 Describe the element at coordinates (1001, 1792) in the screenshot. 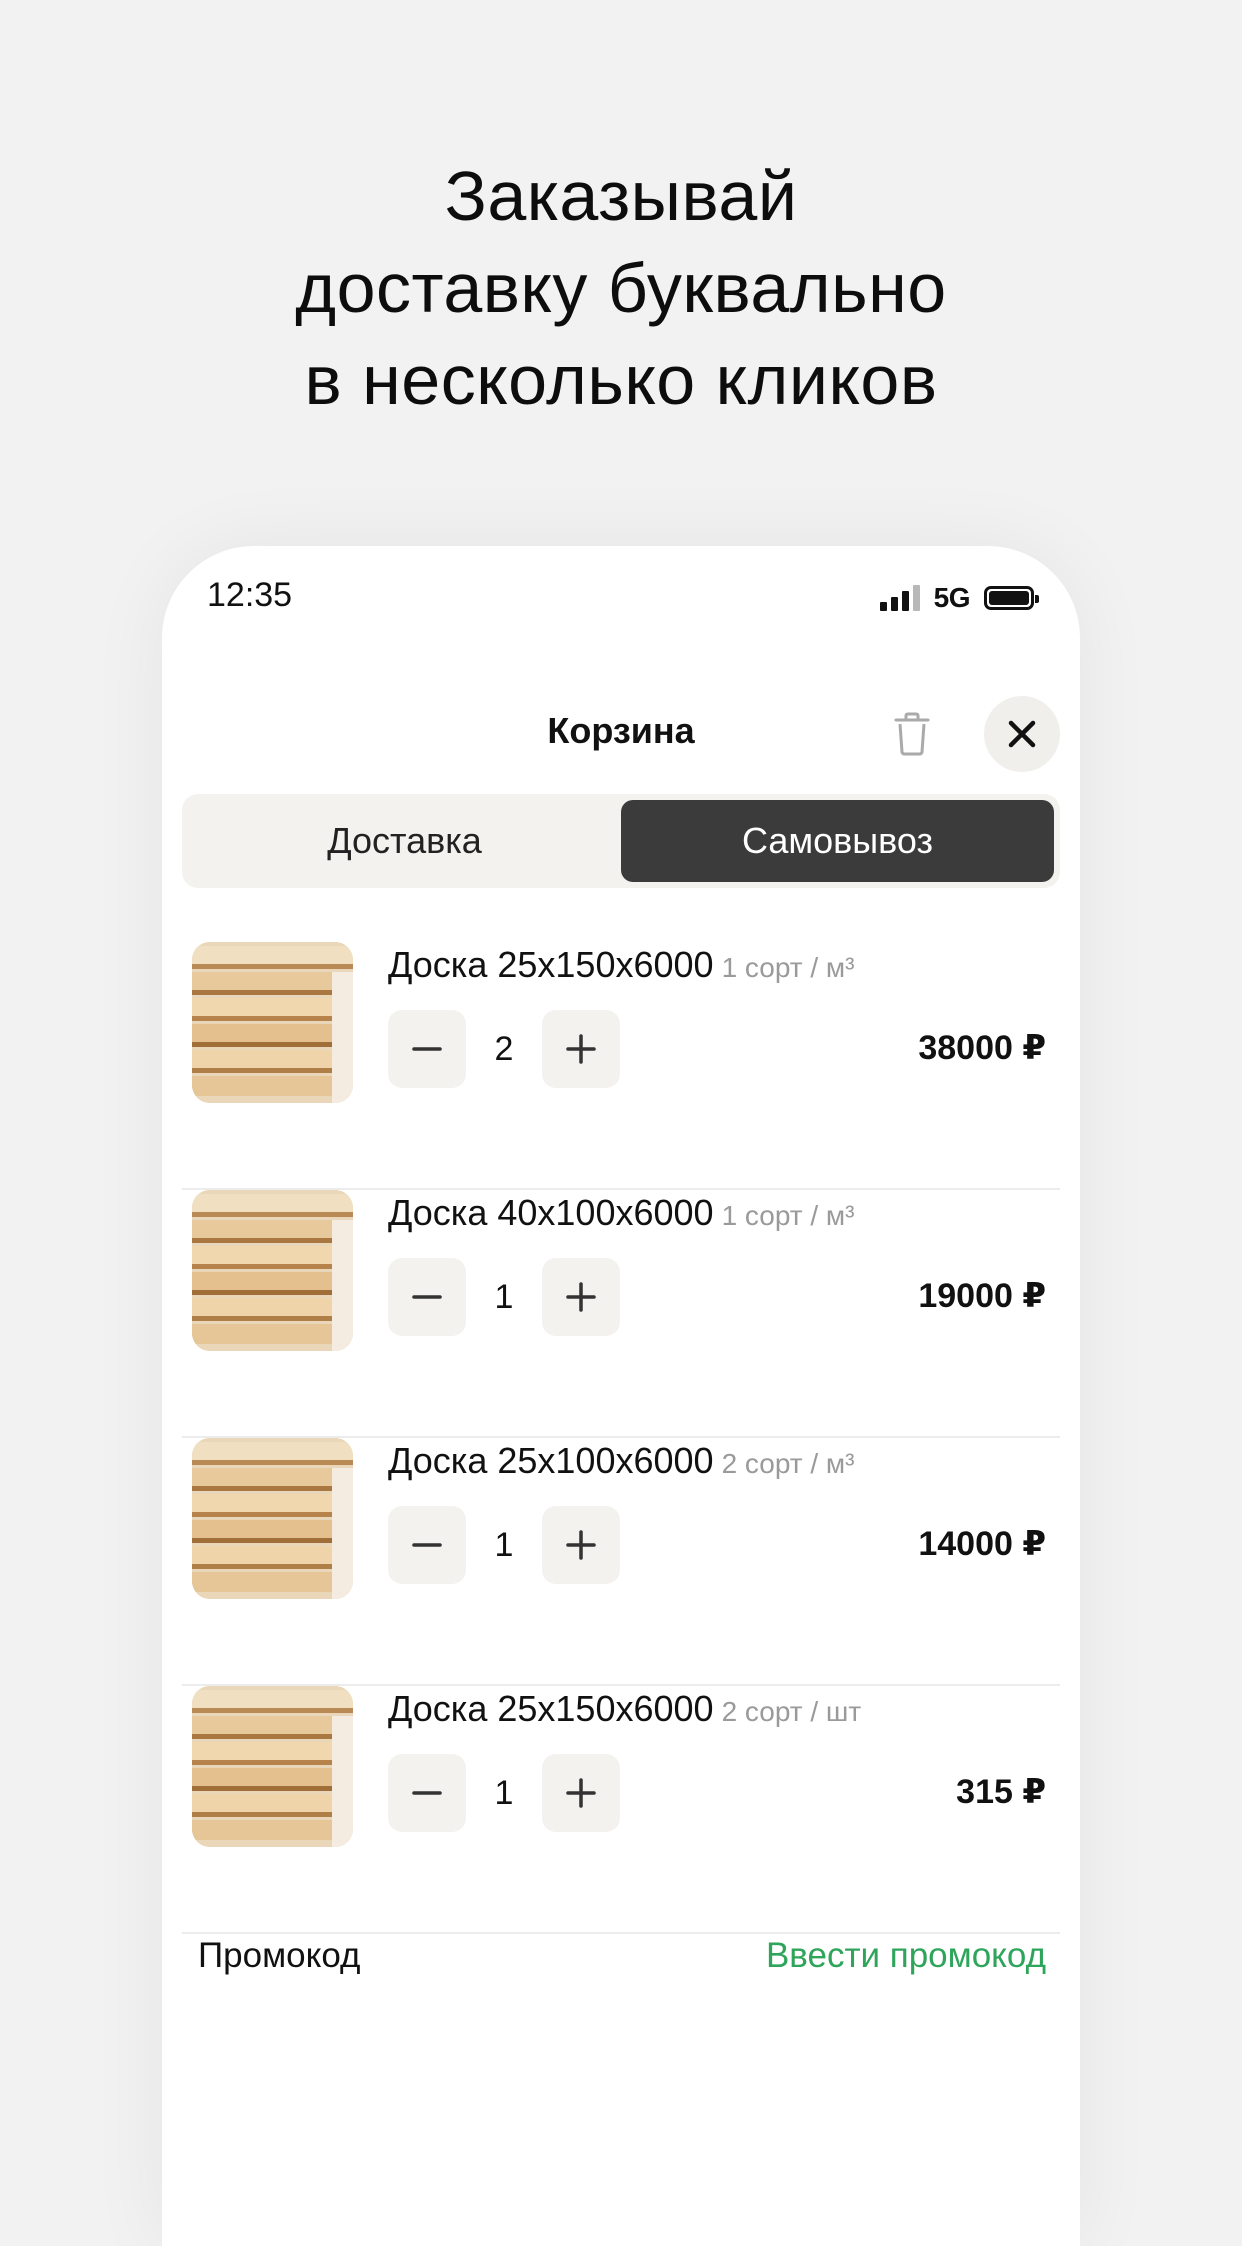

I see `item-price: 315 ₽` at that location.